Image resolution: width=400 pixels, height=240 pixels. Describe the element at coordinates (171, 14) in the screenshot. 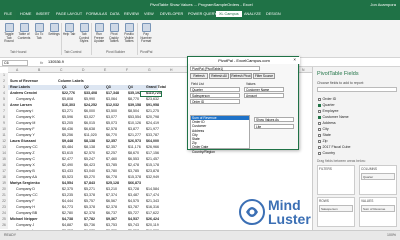

I see `tab-developer: DEVELOPER` at that location.